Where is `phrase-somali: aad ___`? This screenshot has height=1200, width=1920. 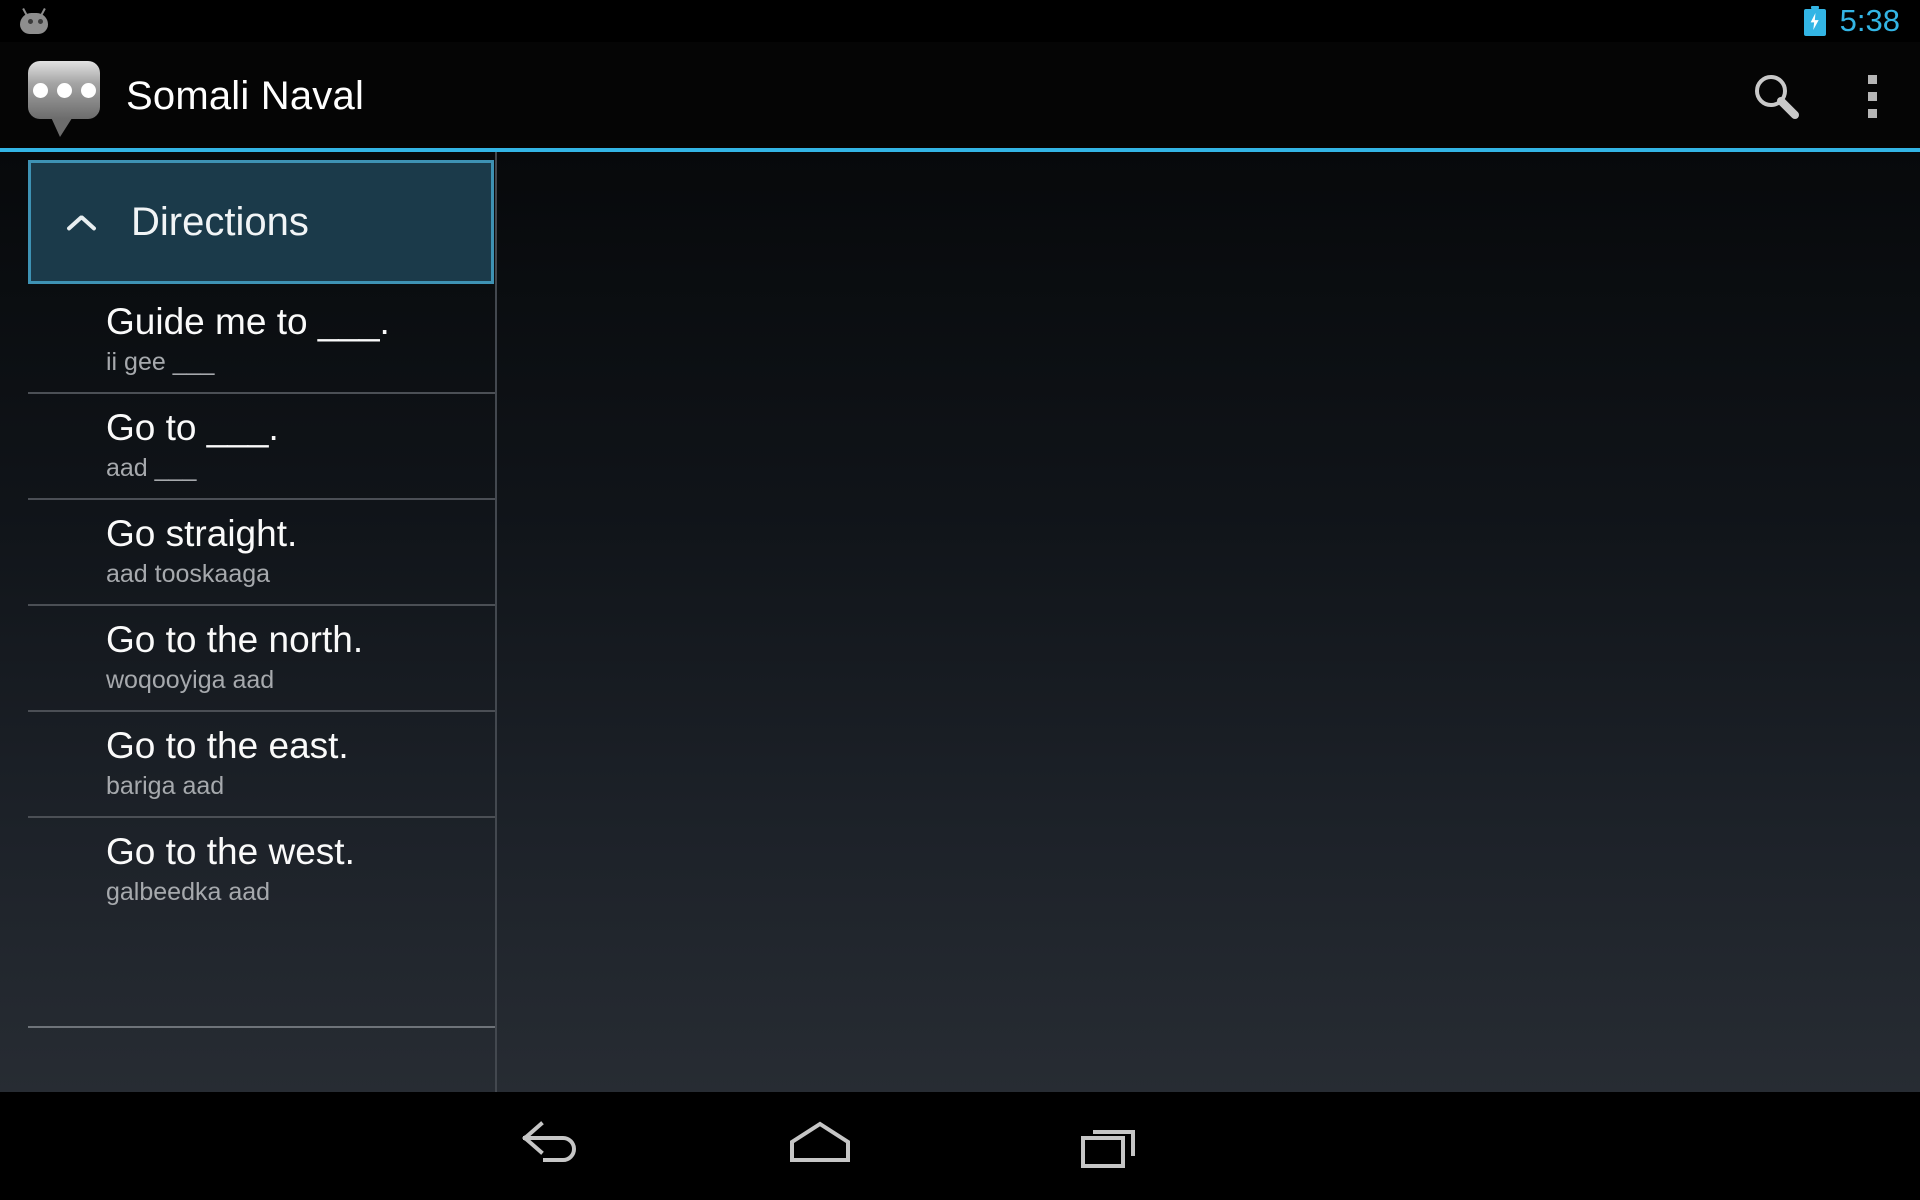
phrase-somali: aad ___ is located at coordinates (151, 467).